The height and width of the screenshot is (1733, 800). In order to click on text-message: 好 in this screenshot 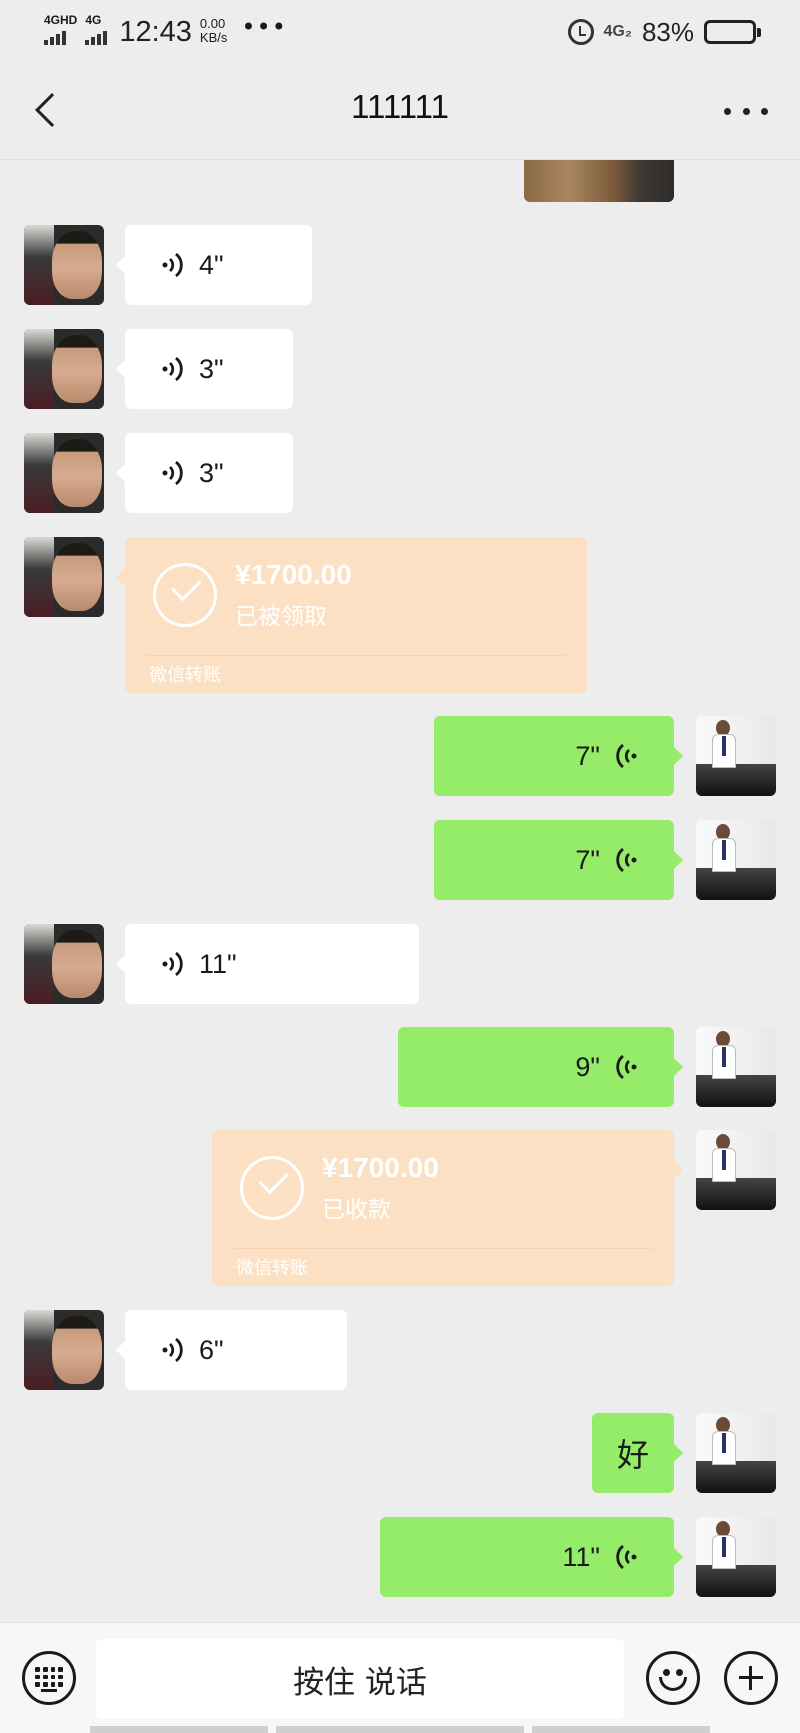, I will do `click(637, 1453)`.